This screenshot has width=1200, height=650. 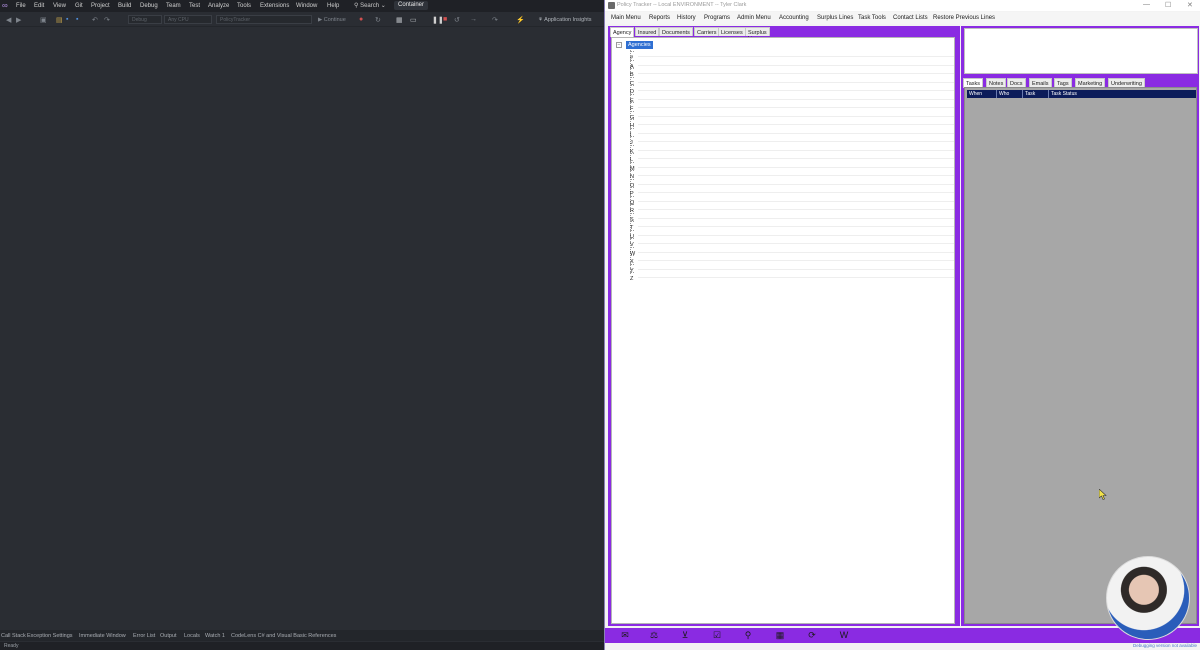 What do you see at coordinates (244, 6) in the screenshot?
I see `vs-menu-tools: Tools` at bounding box center [244, 6].